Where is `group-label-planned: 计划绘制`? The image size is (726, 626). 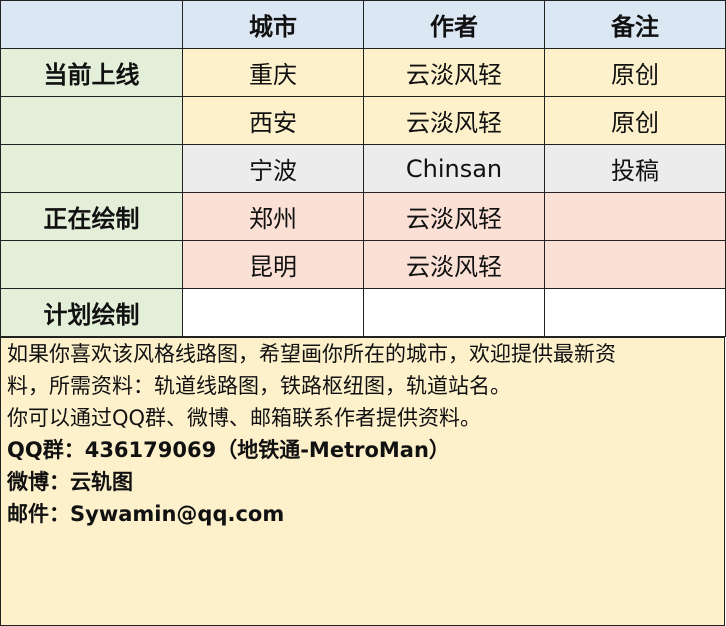 group-label-planned: 计划绘制 is located at coordinates (91, 312).